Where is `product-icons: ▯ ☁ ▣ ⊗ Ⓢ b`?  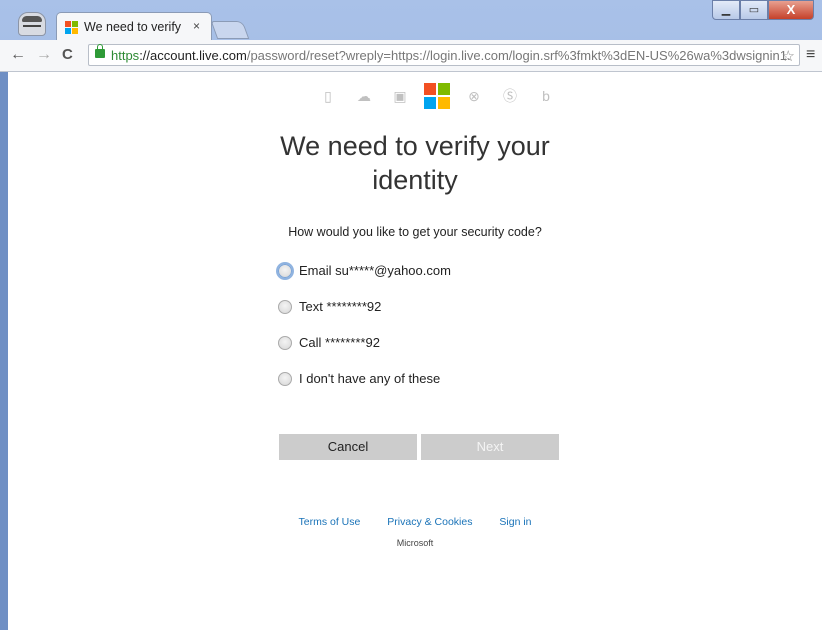
product-icons: ▯ ☁ ▣ ⊗ Ⓢ b is located at coordinates (437, 96).